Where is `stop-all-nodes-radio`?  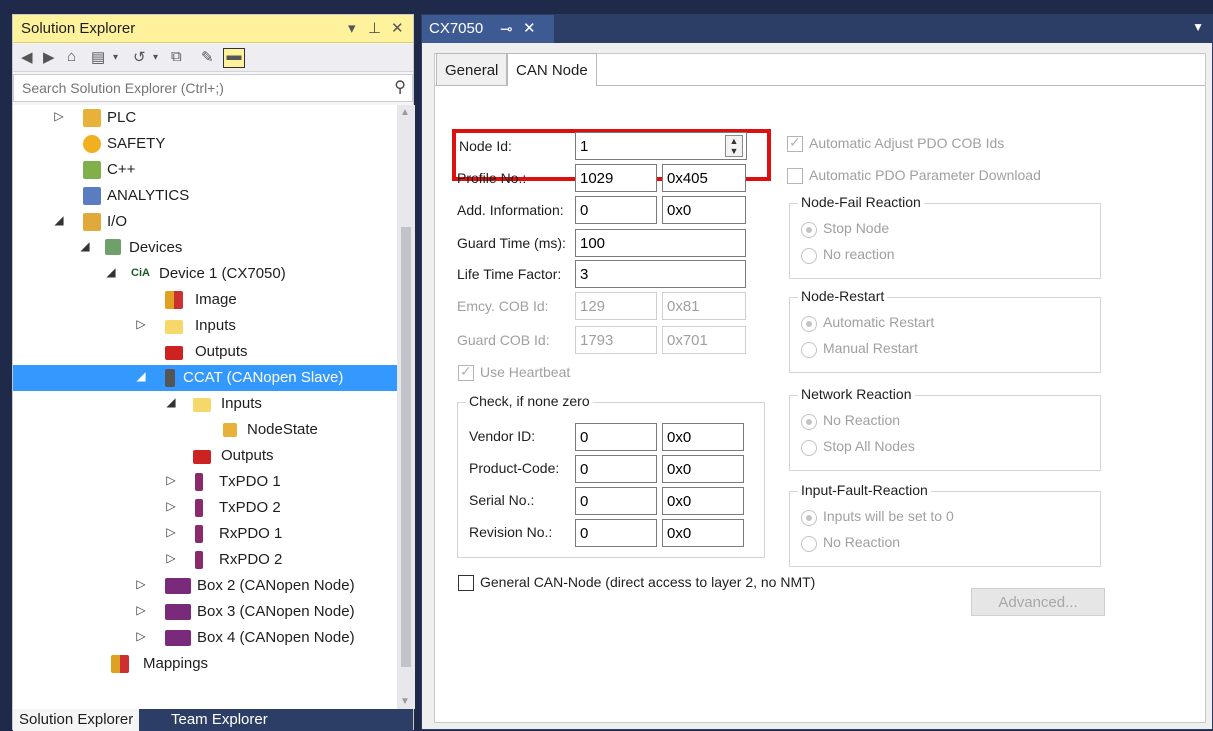
stop-all-nodes-radio is located at coordinates (809, 448).